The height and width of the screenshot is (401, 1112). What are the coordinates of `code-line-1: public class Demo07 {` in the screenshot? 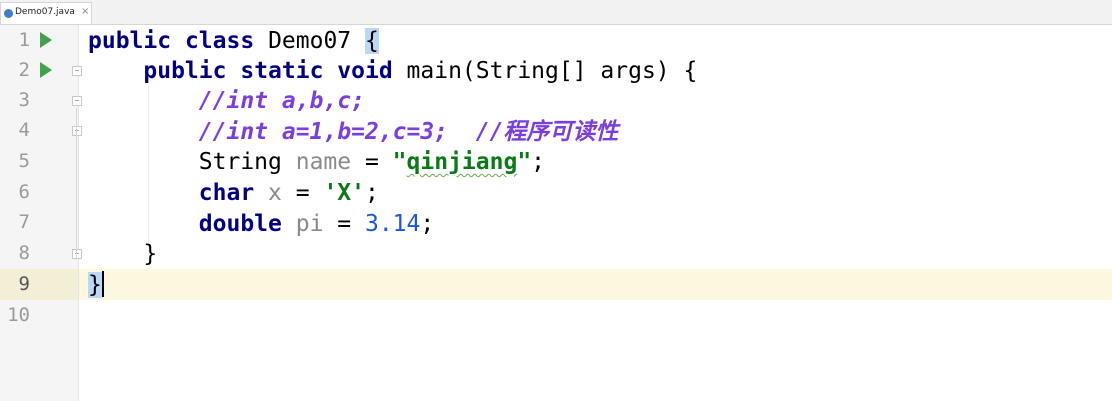 It's located at (233, 41).